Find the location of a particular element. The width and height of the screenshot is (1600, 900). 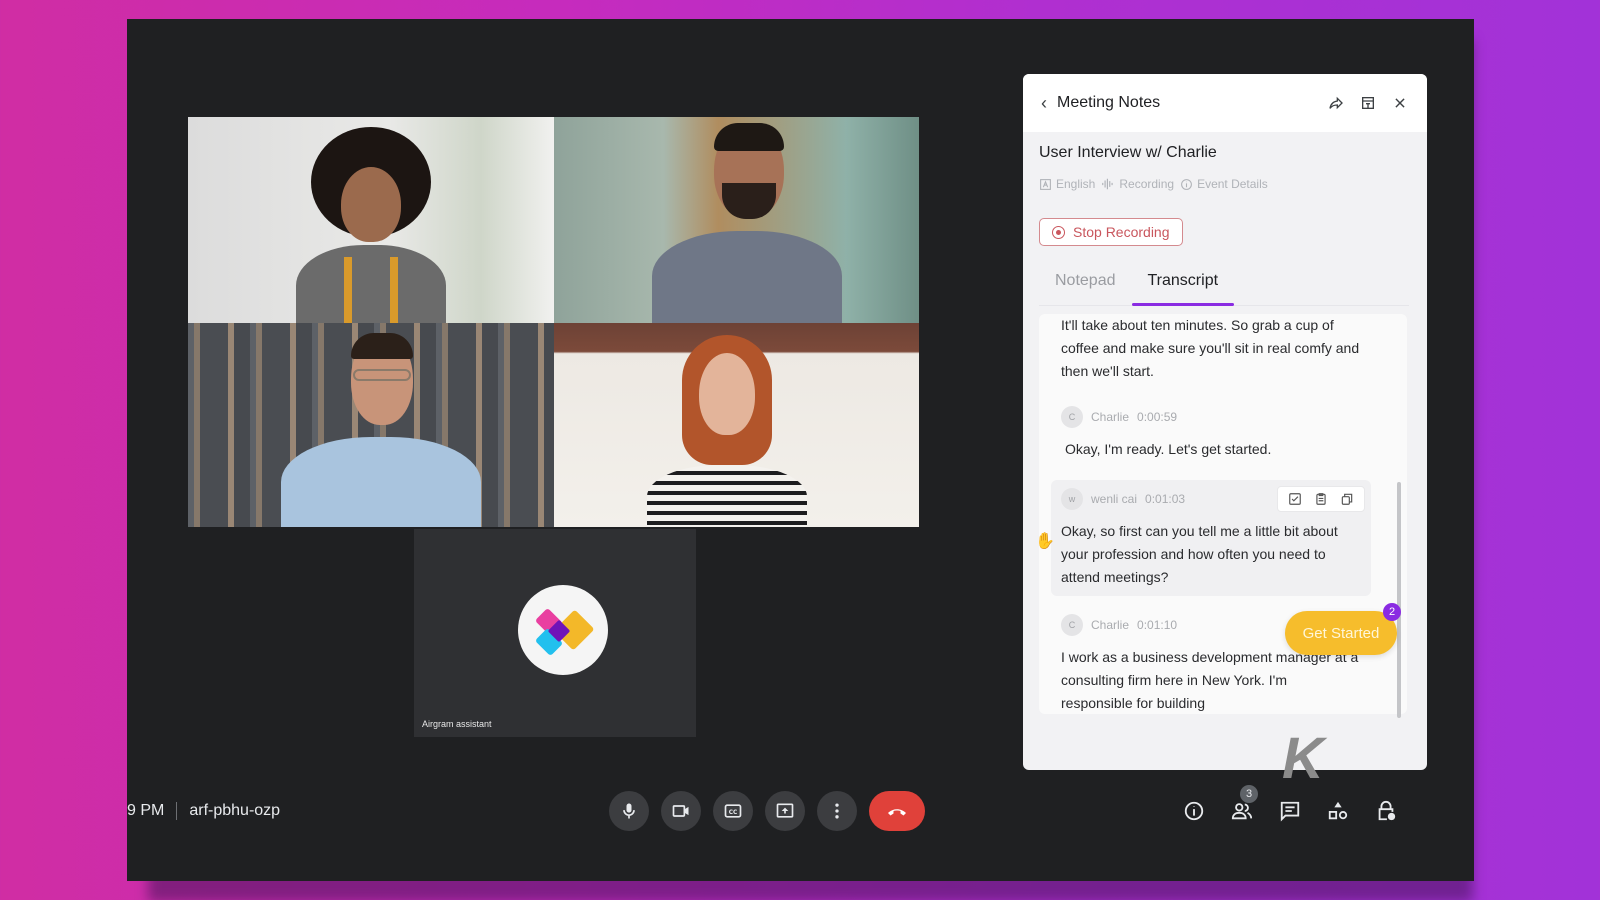

lock-person-icon is located at coordinates (1387, 810).